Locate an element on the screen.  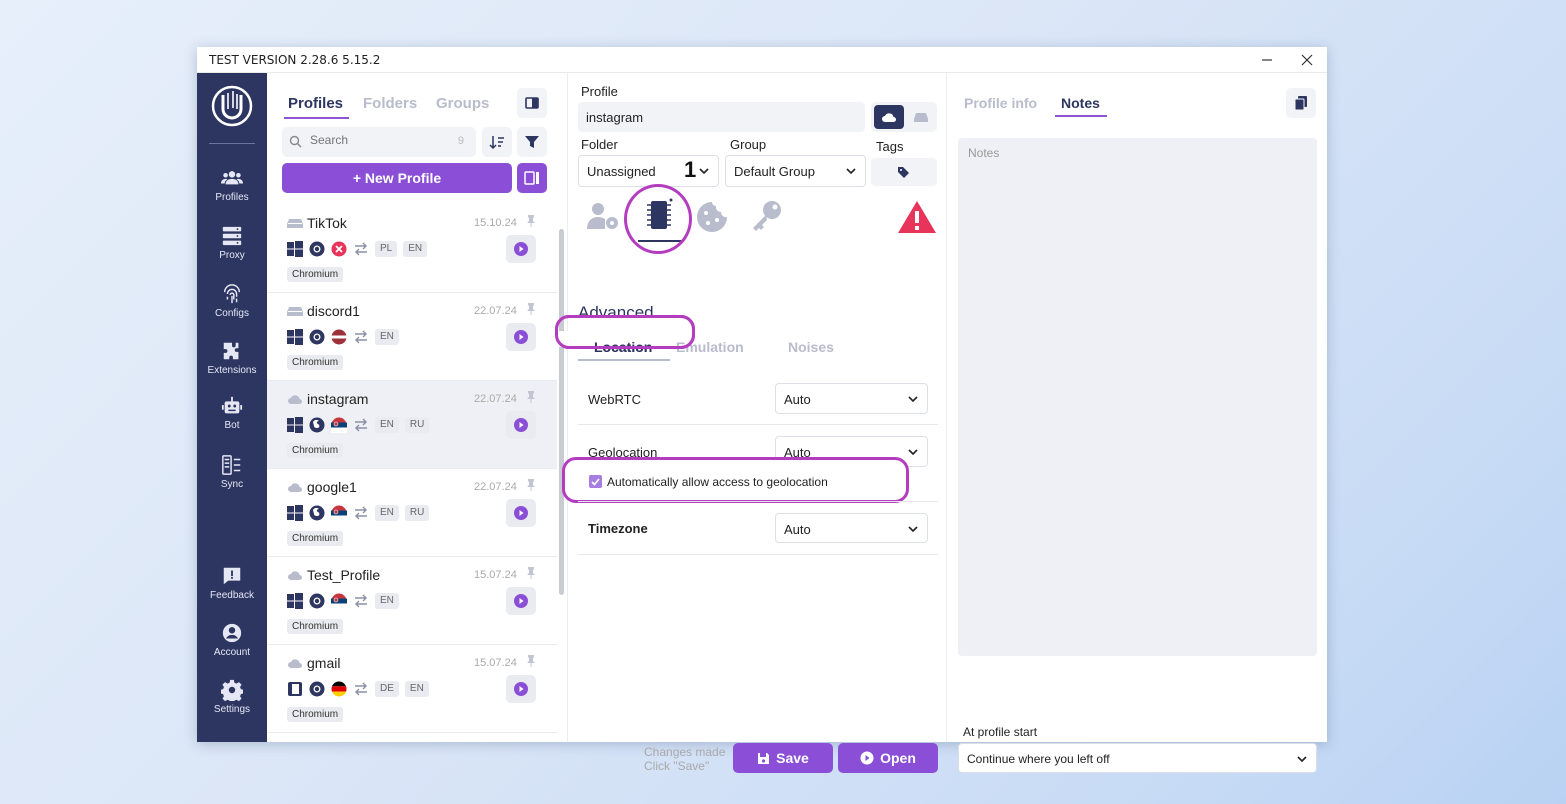
changes-line-1: Changes made is located at coordinates (685, 752).